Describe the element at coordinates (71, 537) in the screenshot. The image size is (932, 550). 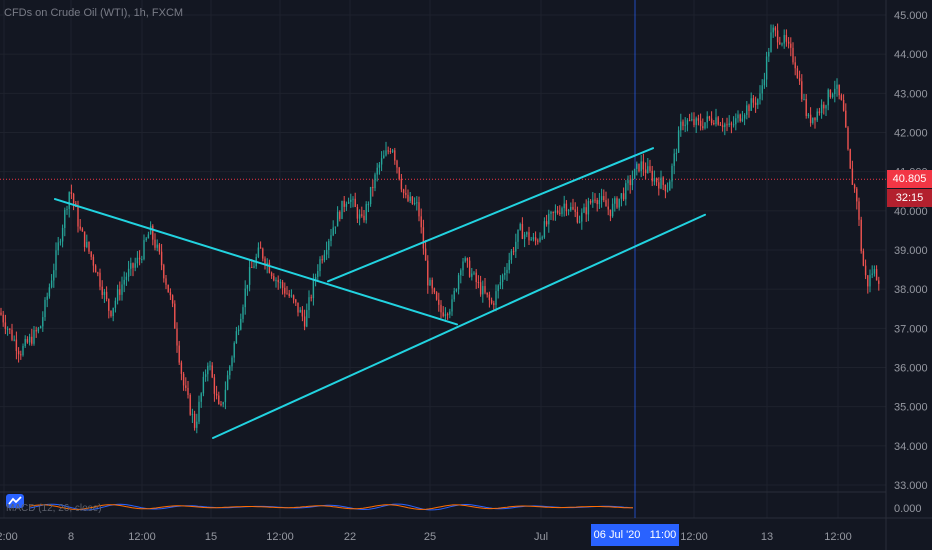
I see `x-tick-label: 8` at that location.